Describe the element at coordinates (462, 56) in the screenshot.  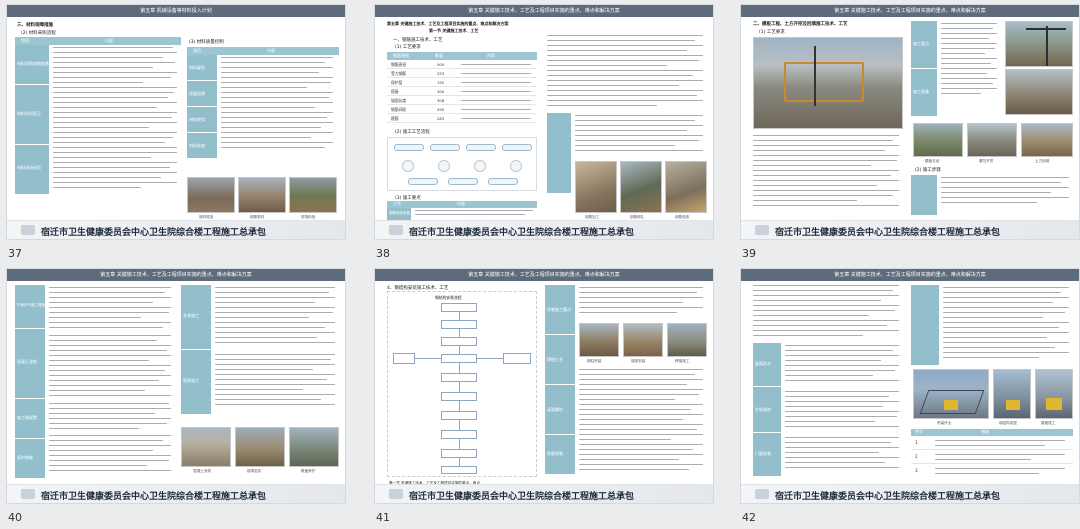
I see `table-header: 钢筋规格 数量 内容` at that location.